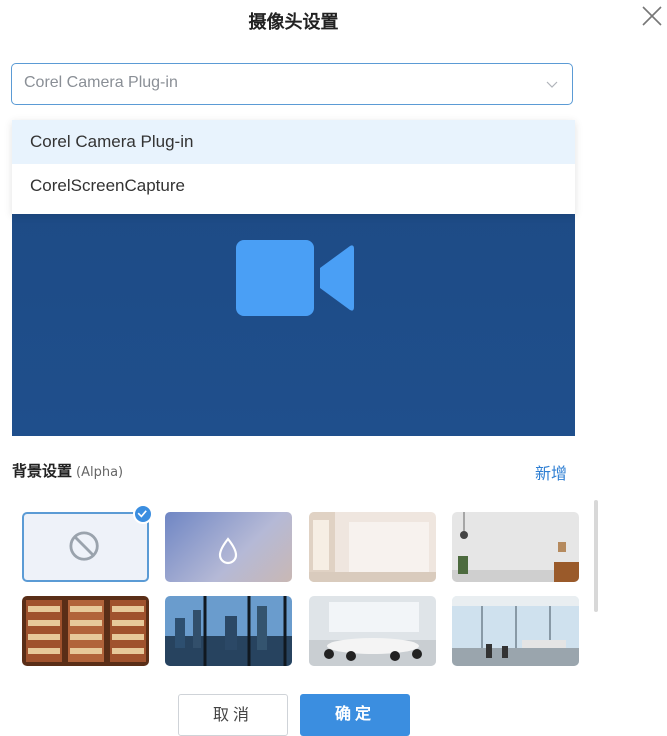 The image size is (667, 736). What do you see at coordinates (295, 278) in the screenshot?
I see `video-camera-icon` at bounding box center [295, 278].